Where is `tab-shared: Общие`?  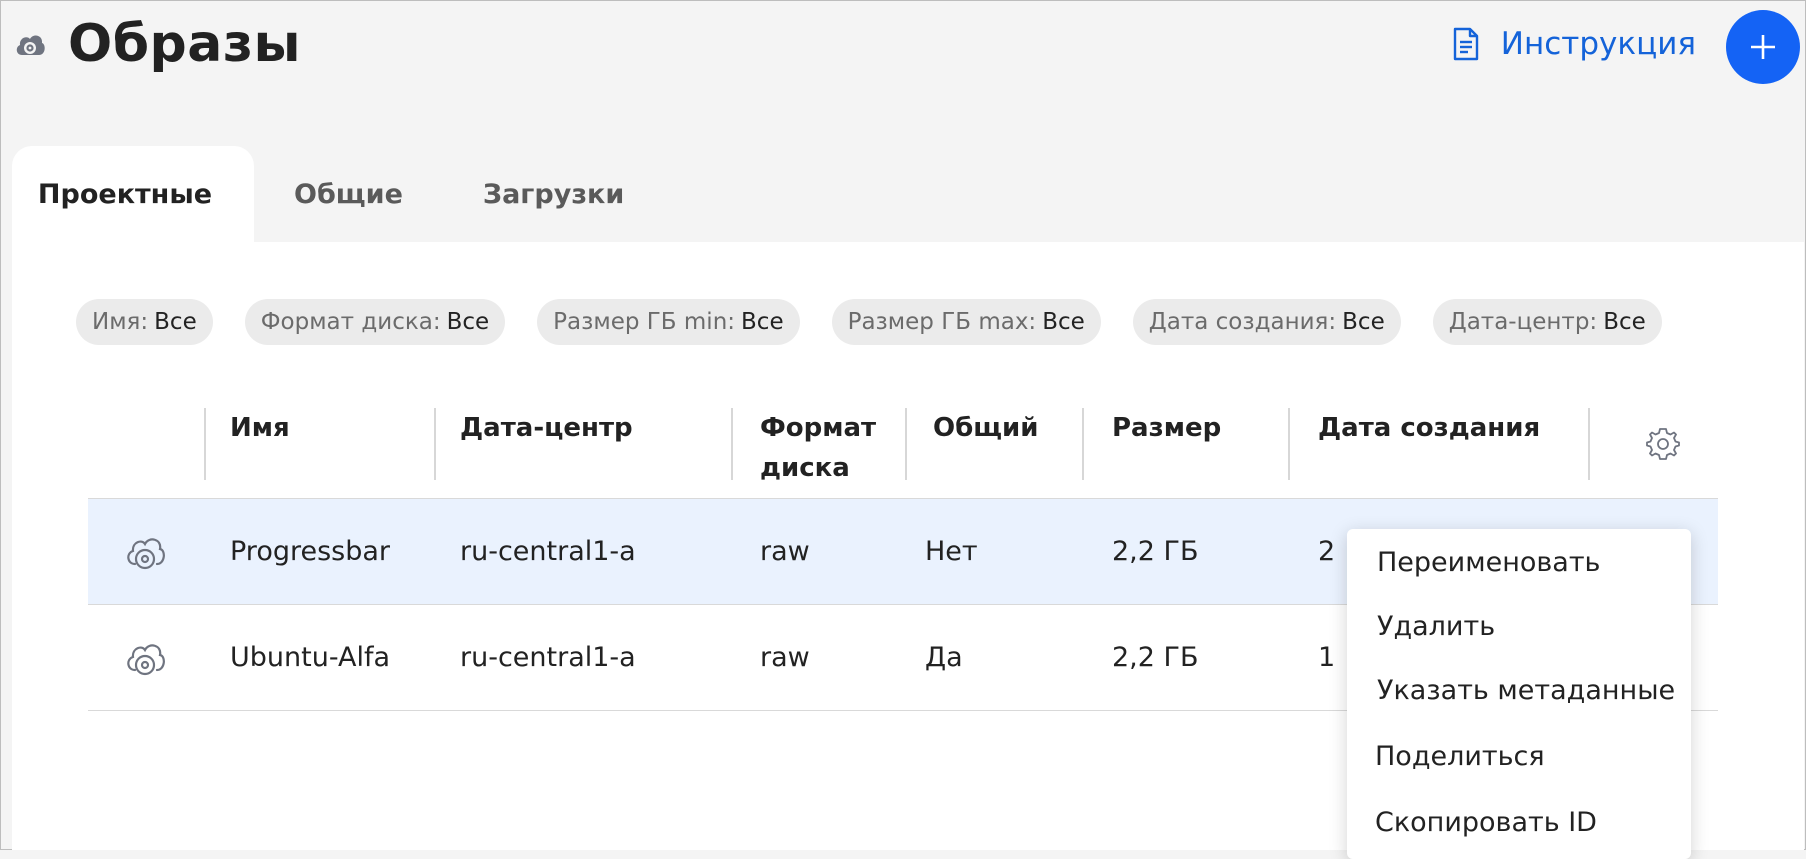 tab-shared: Общие is located at coordinates (348, 194).